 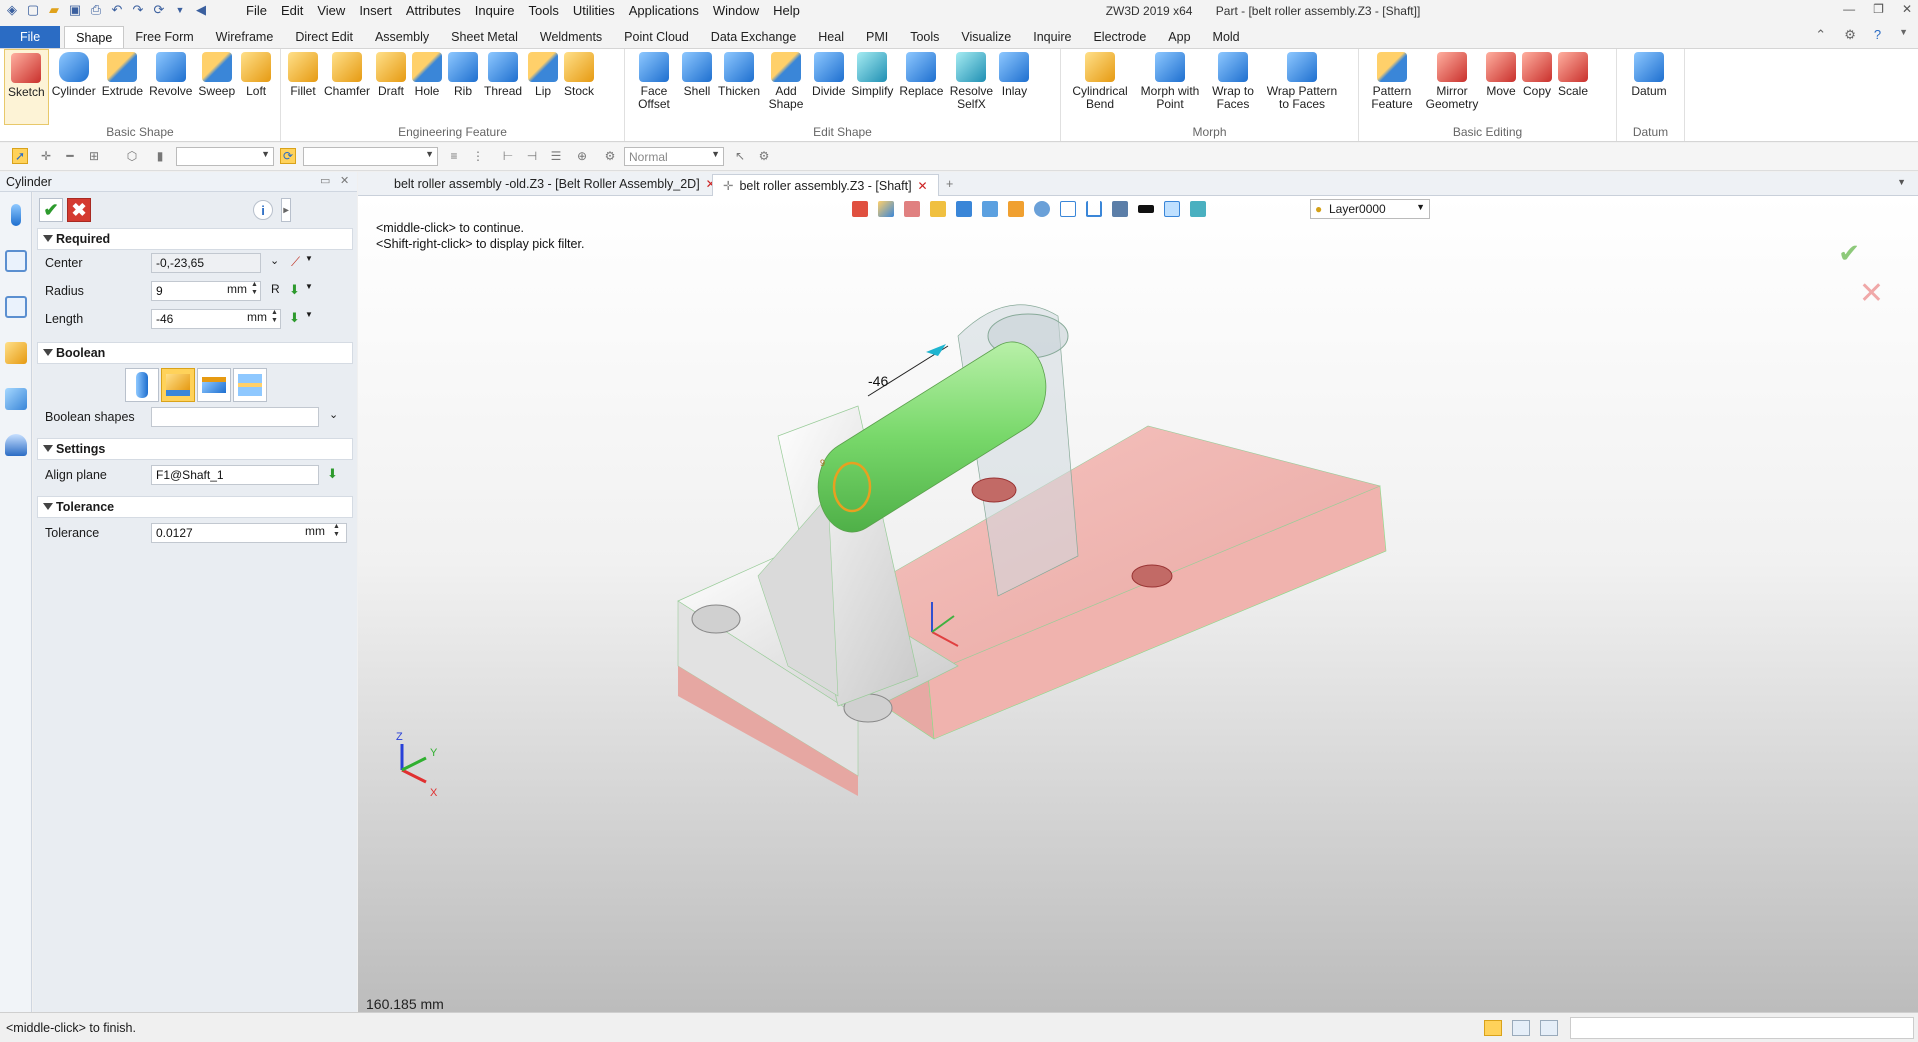 What do you see at coordinates (1537, 87) in the screenshot?
I see `copy-button: Copy` at bounding box center [1537, 87].